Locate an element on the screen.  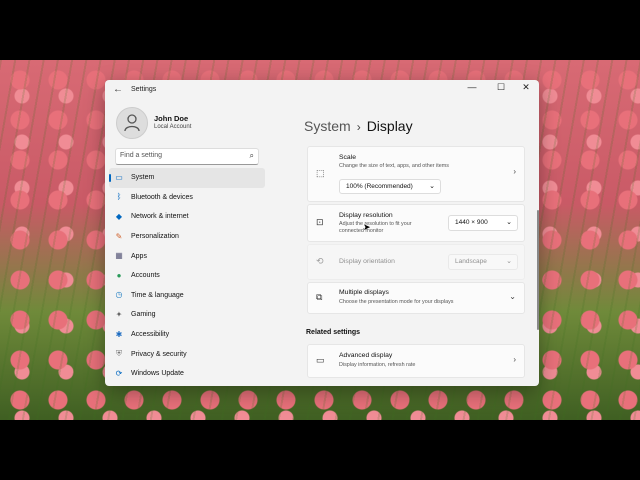
person-icon: ● is located at coordinates (119, 275).